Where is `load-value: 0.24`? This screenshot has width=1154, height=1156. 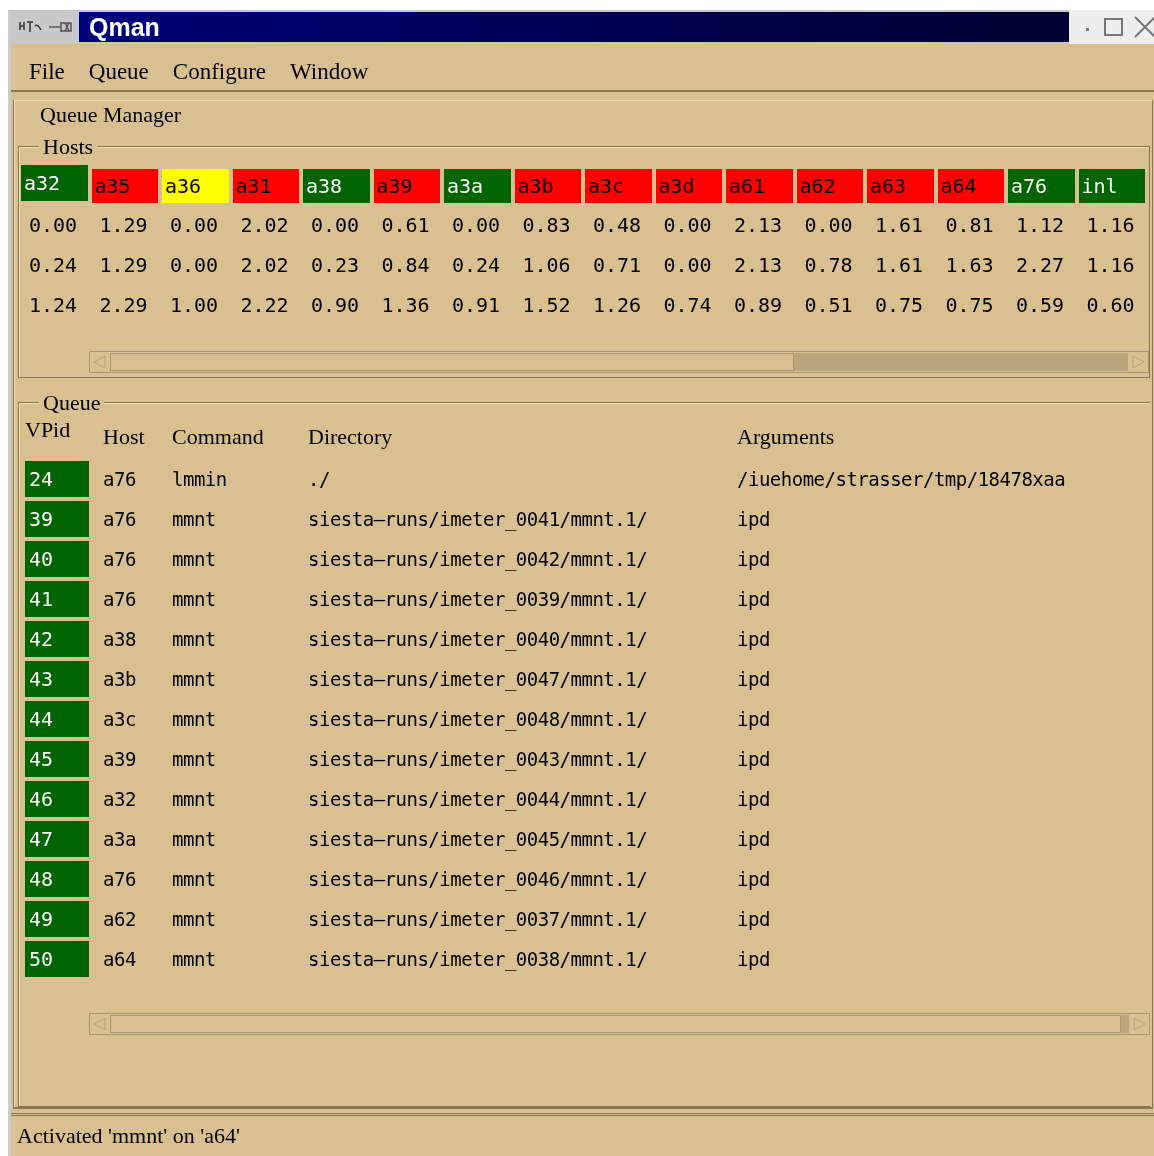 load-value: 0.24 is located at coordinates (53, 265).